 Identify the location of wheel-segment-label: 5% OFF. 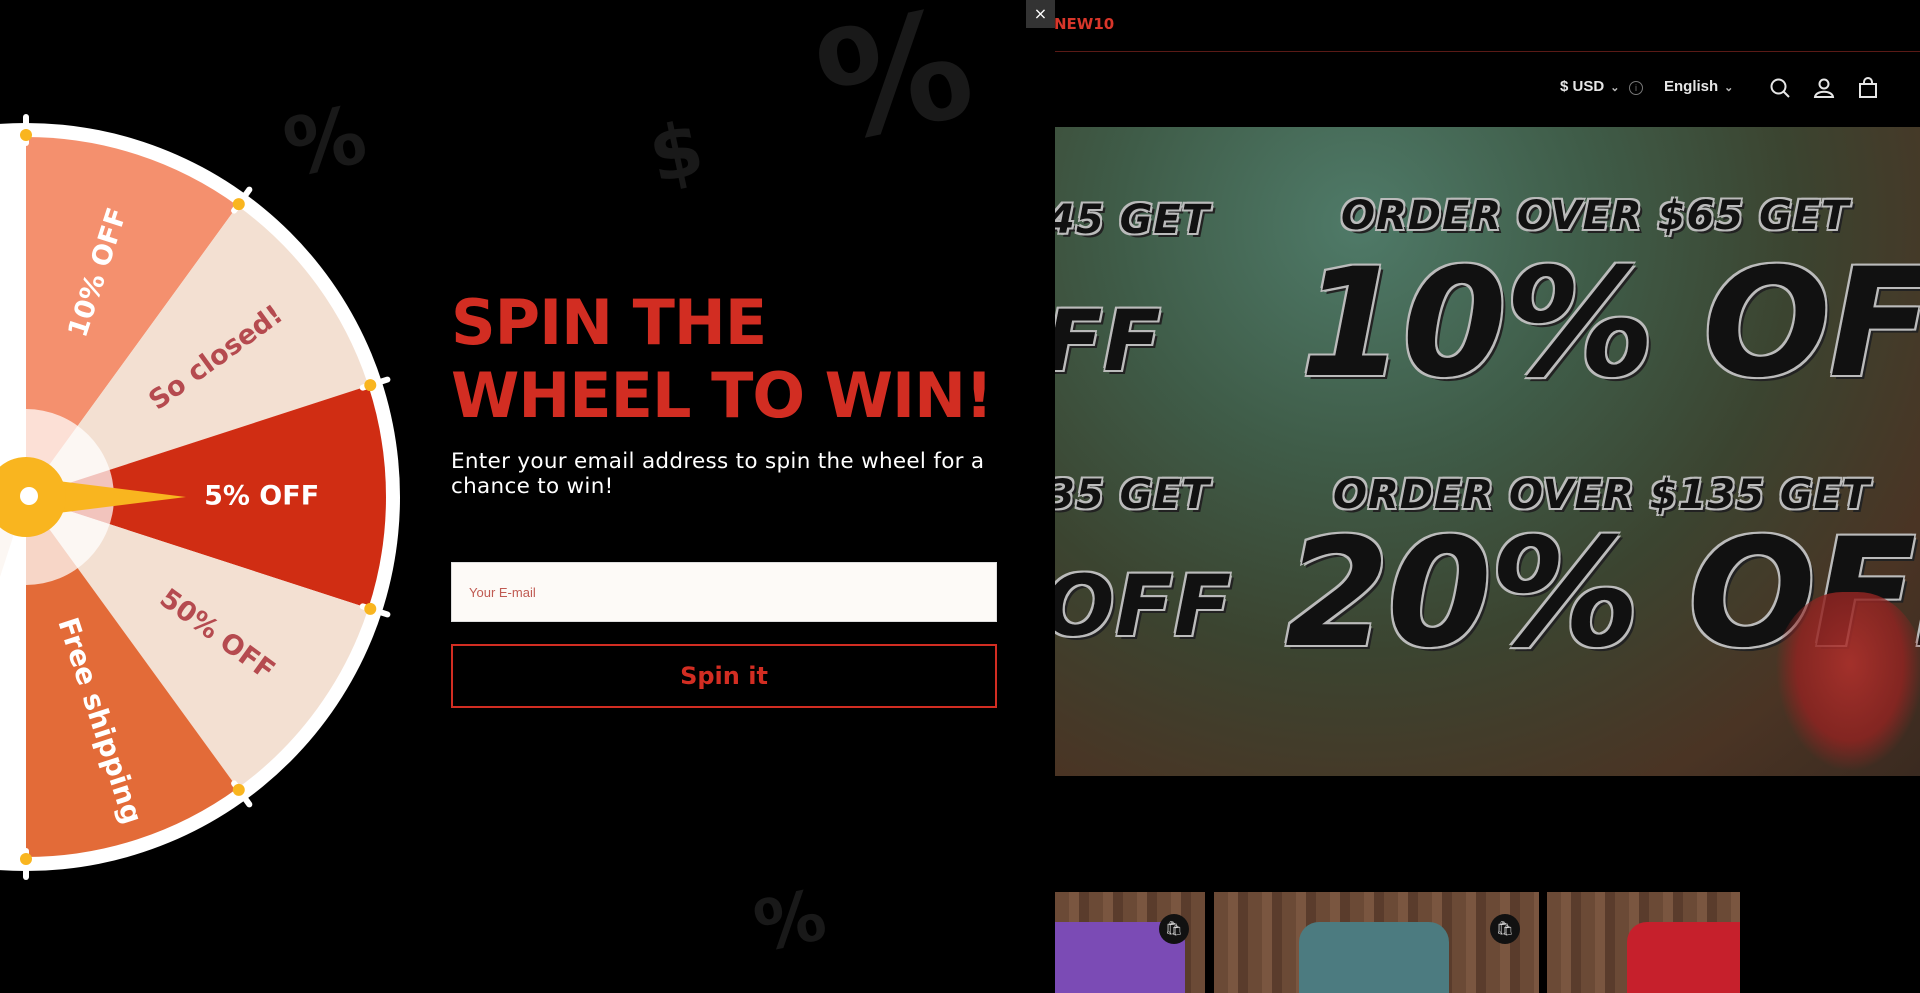
(261, 496).